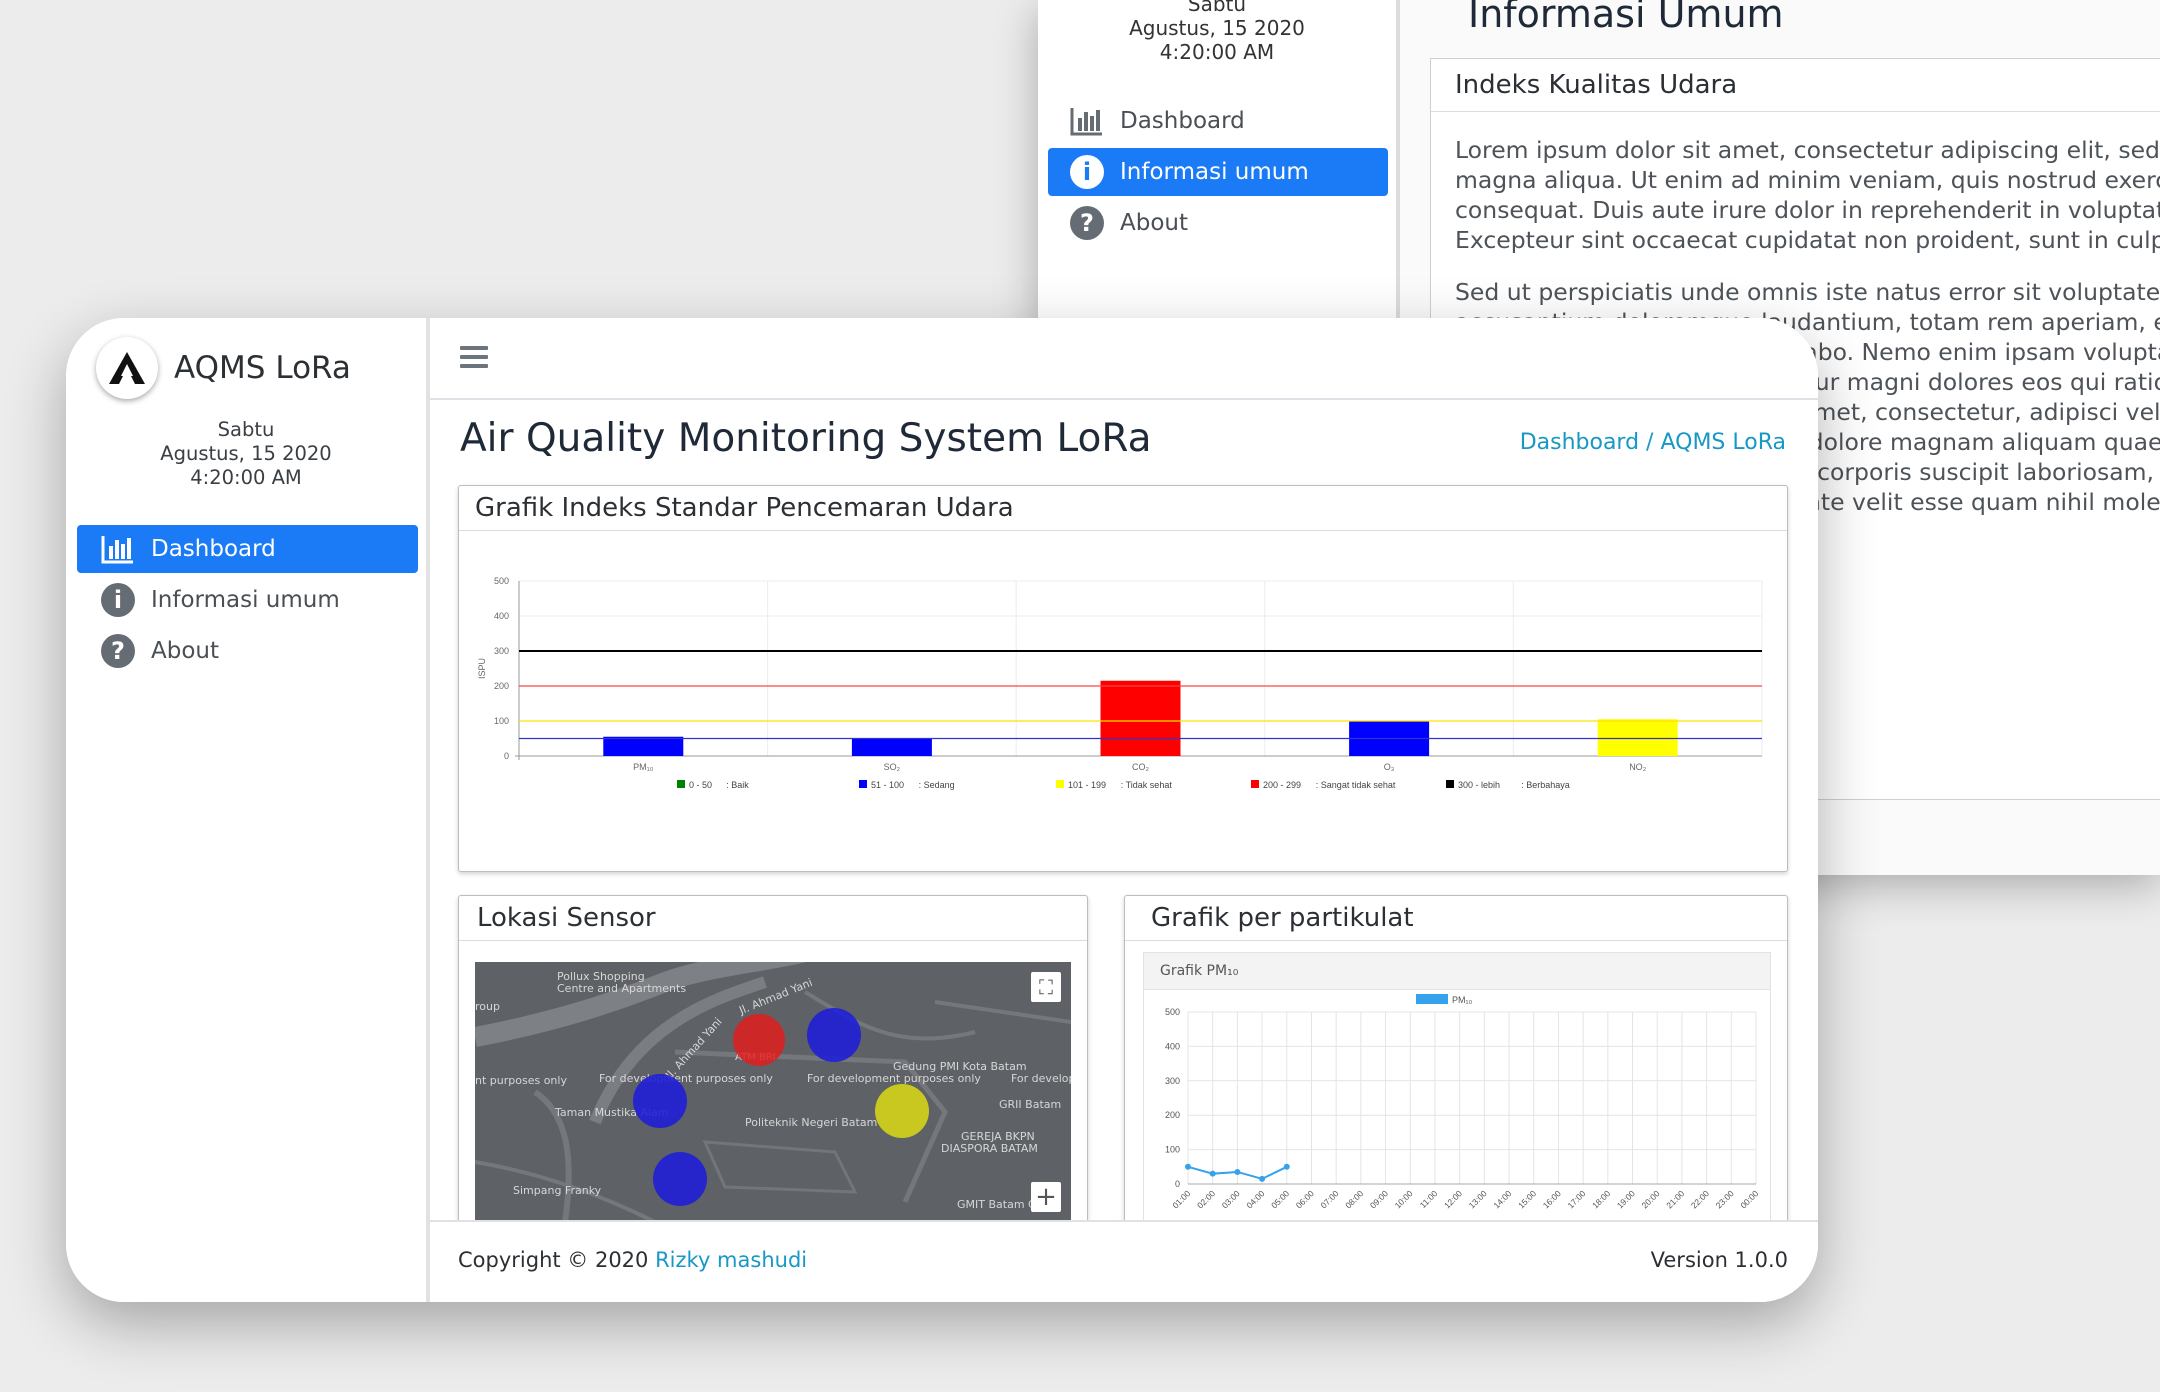 Image resolution: width=2160 pixels, height=1392 pixels. What do you see at coordinates (1478, 1199) in the screenshot?
I see `pm-xtick-label: 13:00` at bounding box center [1478, 1199].